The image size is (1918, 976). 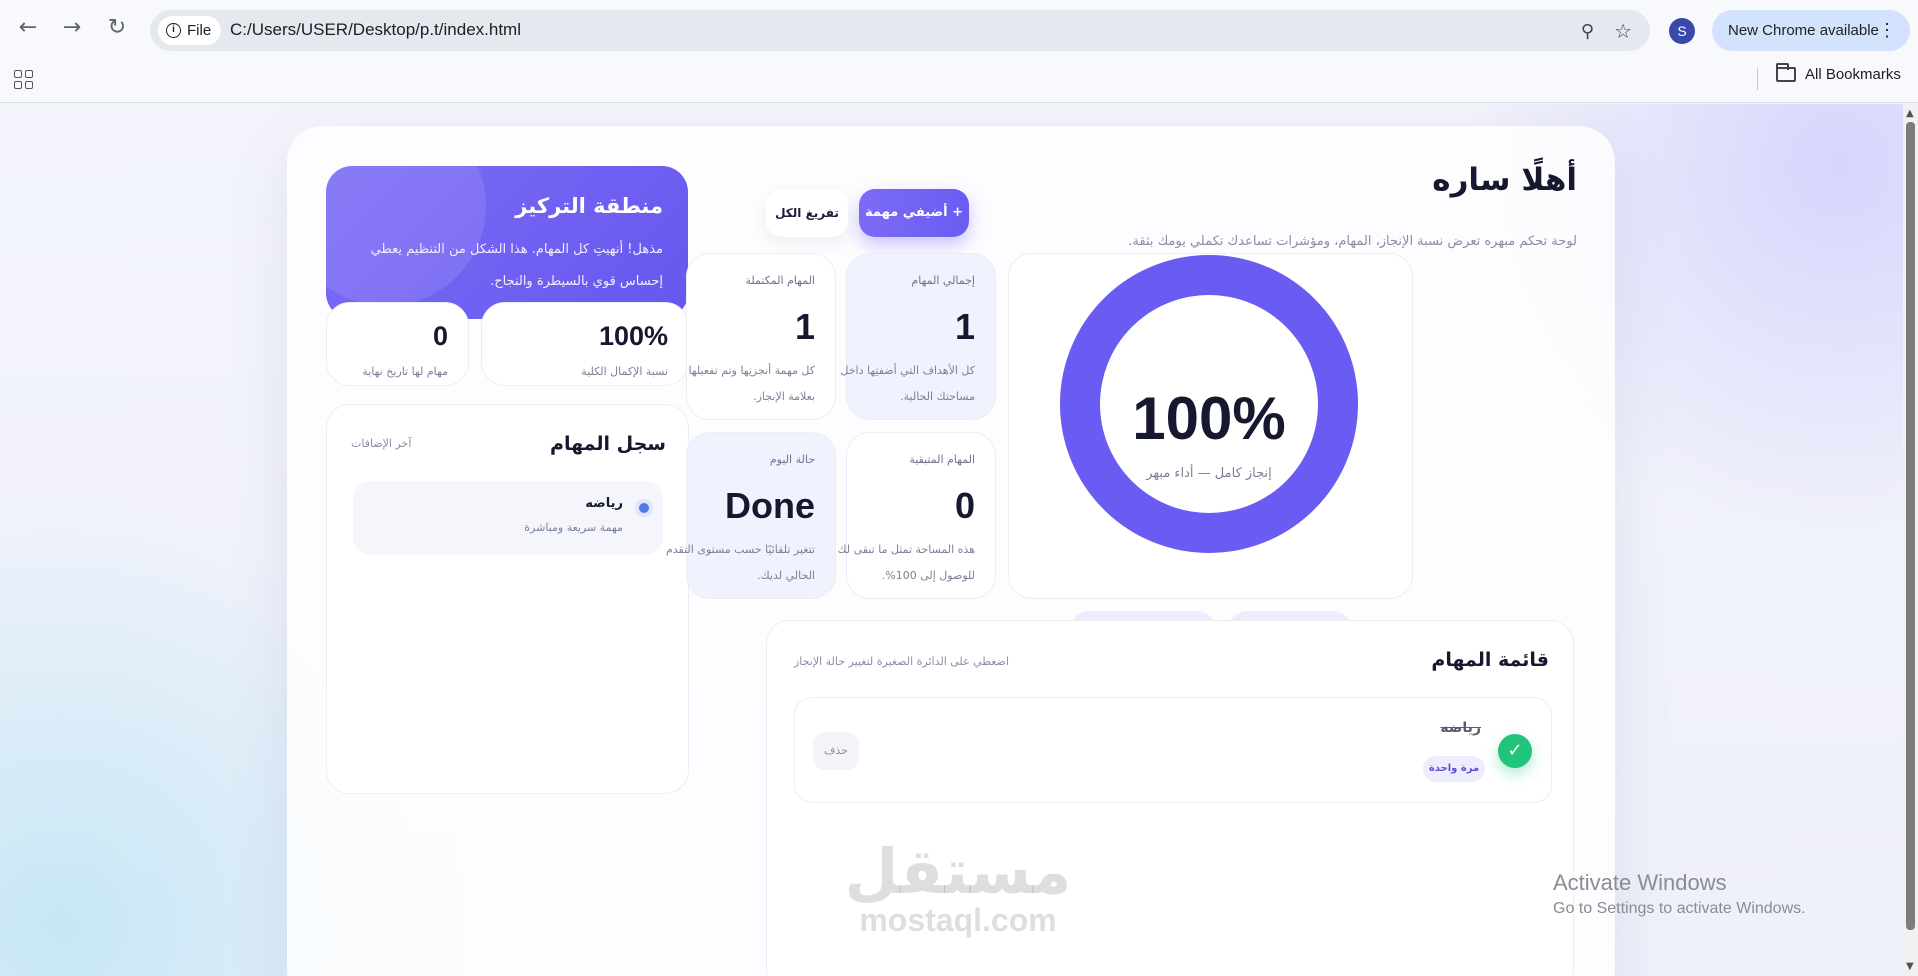 What do you see at coordinates (1515, 751) in the screenshot?
I see `check-toggle-icon: ✓` at bounding box center [1515, 751].